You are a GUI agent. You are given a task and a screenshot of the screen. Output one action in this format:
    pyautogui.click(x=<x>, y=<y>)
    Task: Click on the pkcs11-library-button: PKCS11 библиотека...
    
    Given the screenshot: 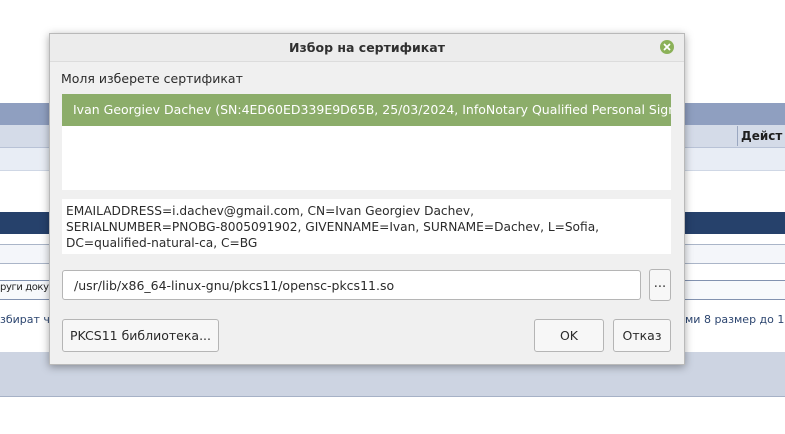 What is the action you would take?
    pyautogui.click(x=140, y=335)
    